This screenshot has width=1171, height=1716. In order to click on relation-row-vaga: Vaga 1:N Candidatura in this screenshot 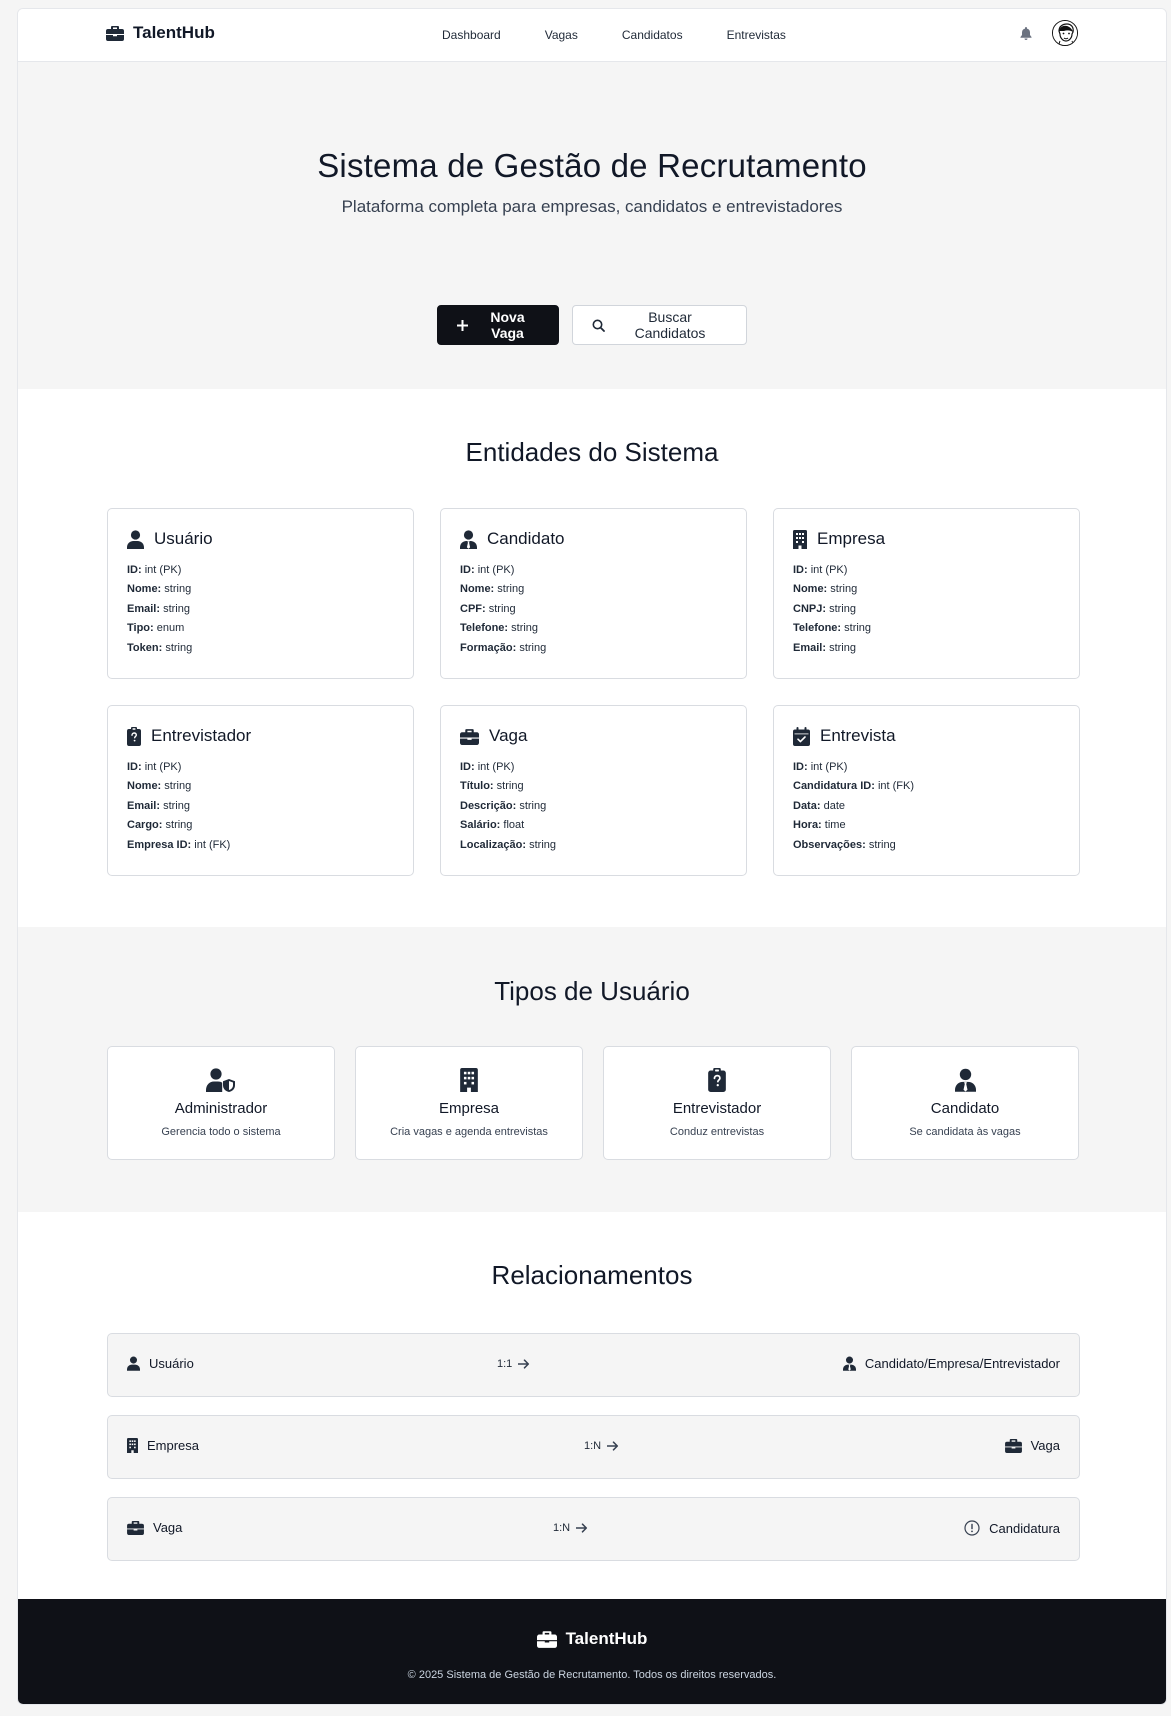, I will do `click(593, 1529)`.